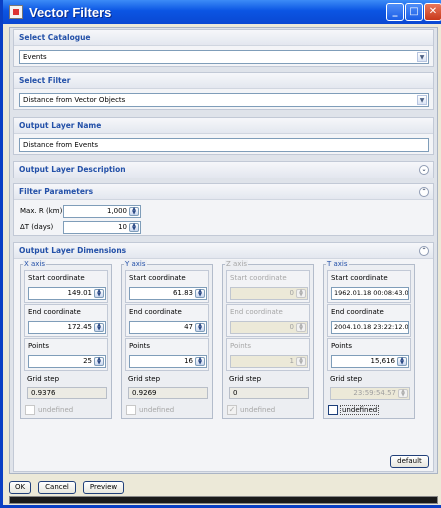 The image size is (441, 508). Describe the element at coordinates (37, 227) in the screenshot. I see `delta-t-label: ΔT (days)` at that location.